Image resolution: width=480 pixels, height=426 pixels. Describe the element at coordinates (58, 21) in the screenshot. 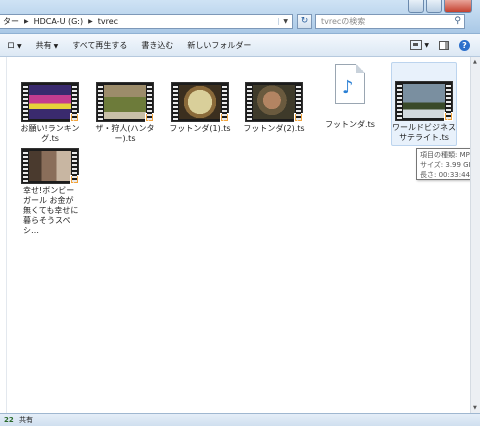

I see `breadcrumb-segment: HDCA-U (G:)` at that location.